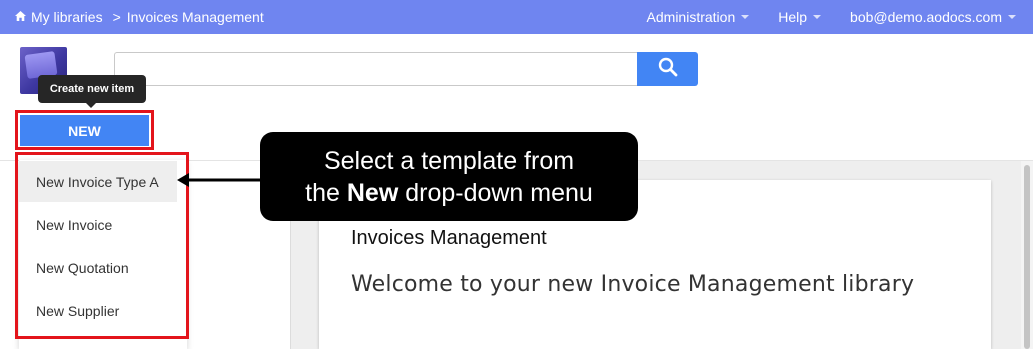  What do you see at coordinates (67, 17) in the screenshot?
I see `breadcrumb-my-libraries: My libraries` at bounding box center [67, 17].